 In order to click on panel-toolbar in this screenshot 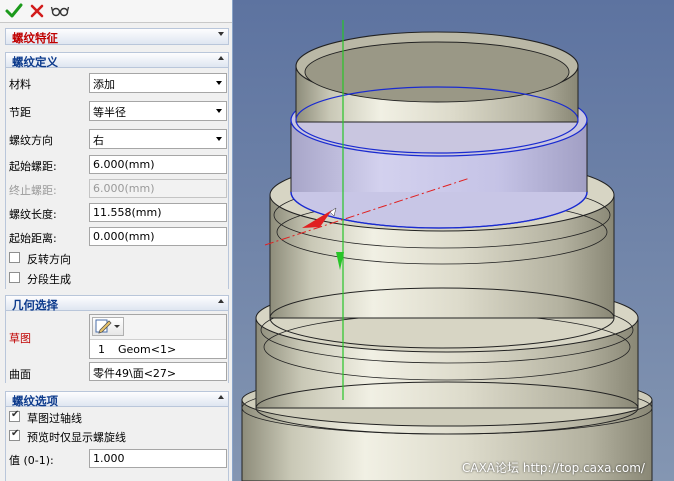, I will do `click(116, 11)`.